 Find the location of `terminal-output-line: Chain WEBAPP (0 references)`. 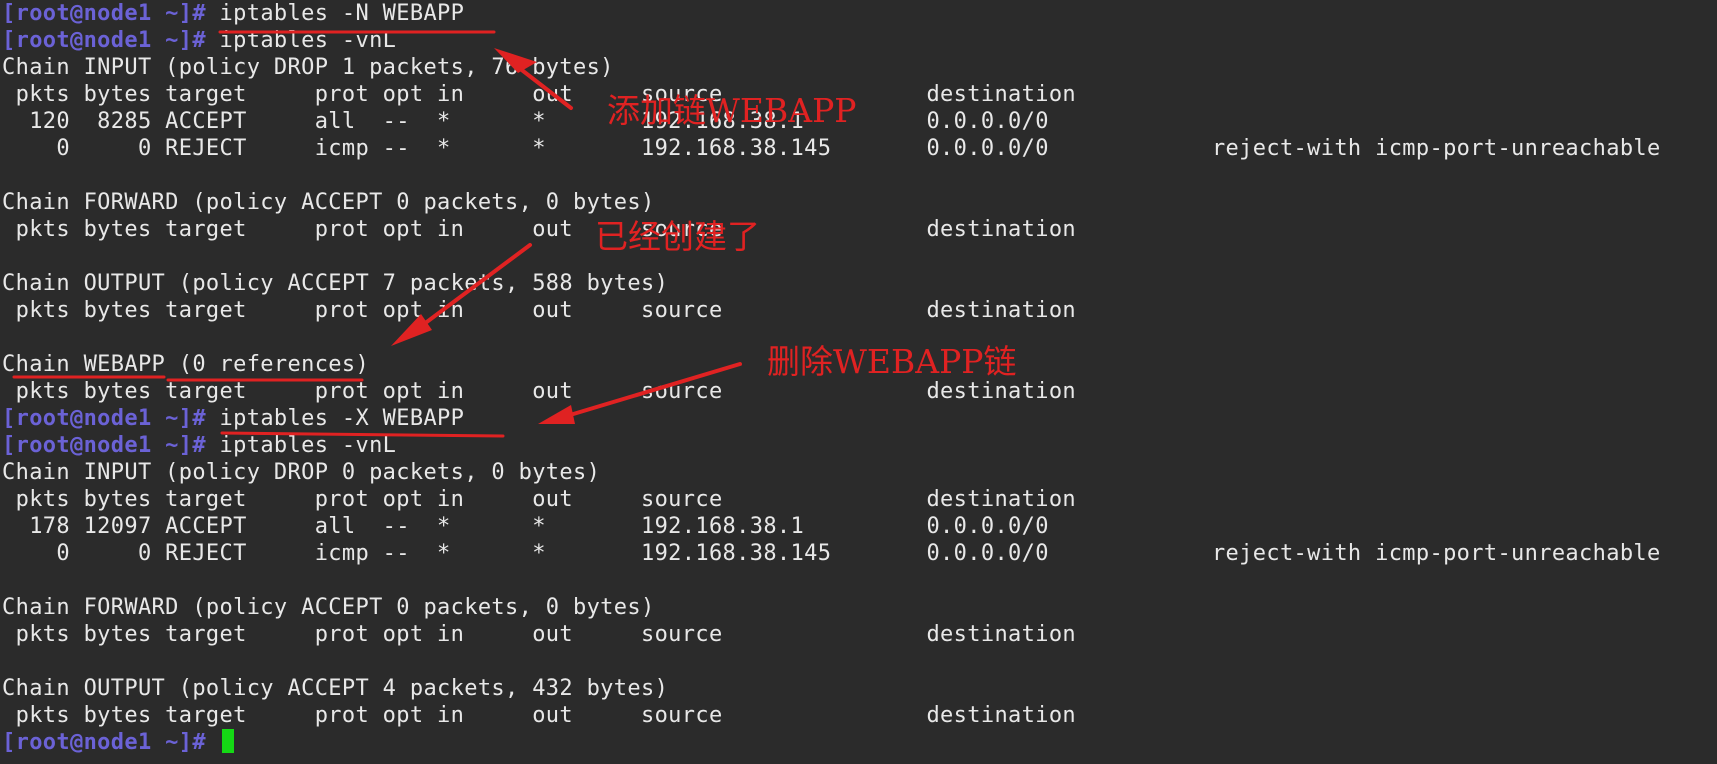

terminal-output-line: Chain WEBAPP (0 references) is located at coordinates (831, 364).